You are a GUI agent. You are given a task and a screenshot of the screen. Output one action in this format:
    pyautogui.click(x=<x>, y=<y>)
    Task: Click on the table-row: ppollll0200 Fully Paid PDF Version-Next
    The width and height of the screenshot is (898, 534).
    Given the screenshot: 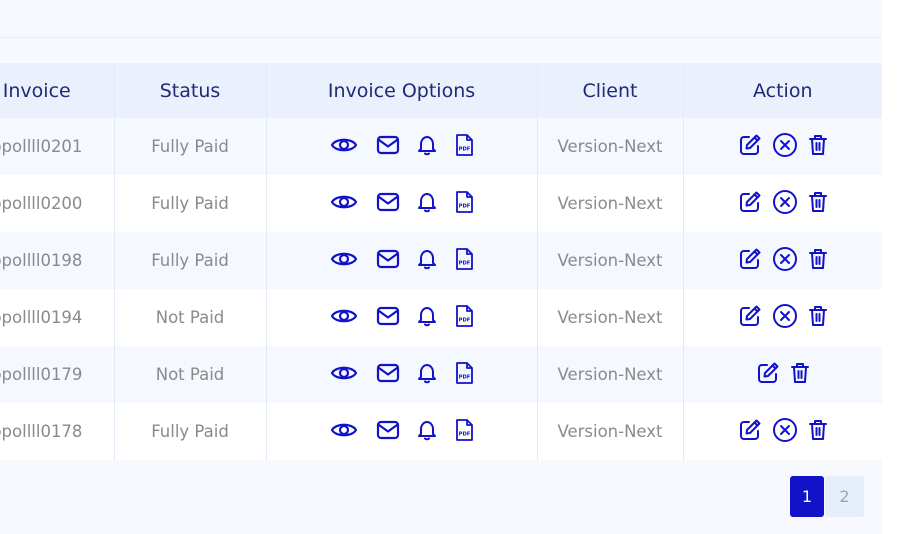 What is the action you would take?
    pyautogui.click(x=441, y=203)
    